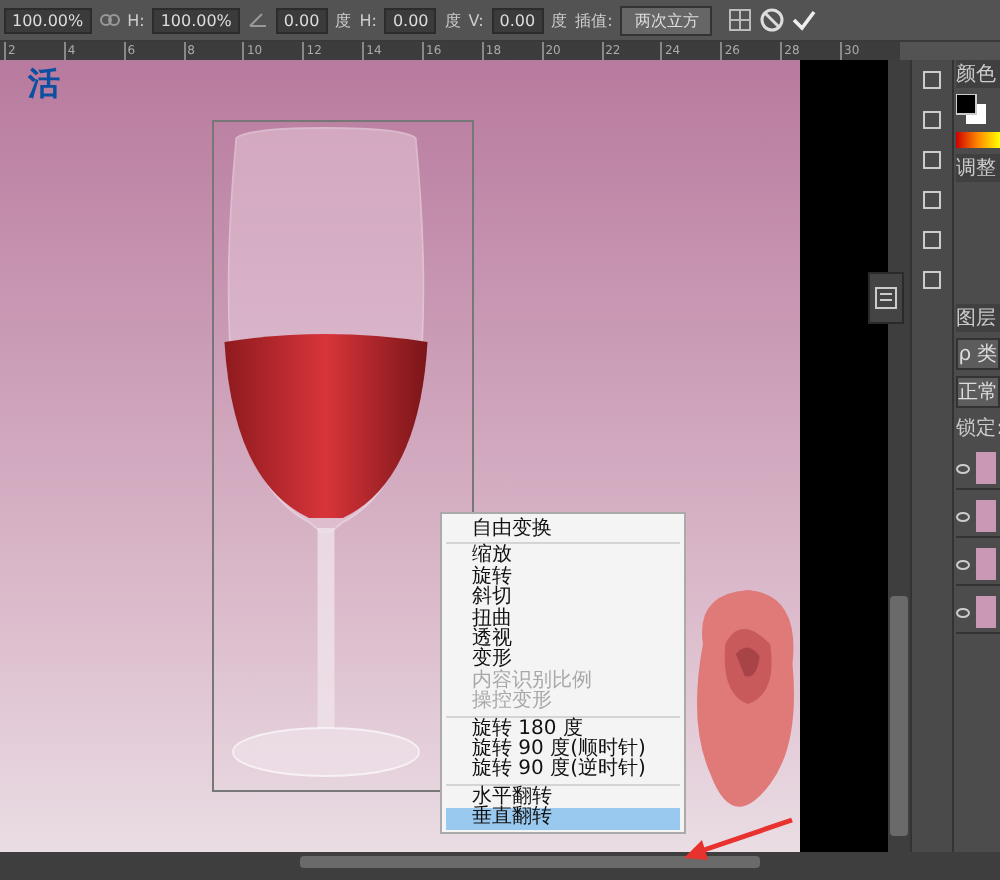 This screenshot has width=1000, height=880. What do you see at coordinates (978, 428) in the screenshot?
I see `lock-label: 锁定:` at bounding box center [978, 428].